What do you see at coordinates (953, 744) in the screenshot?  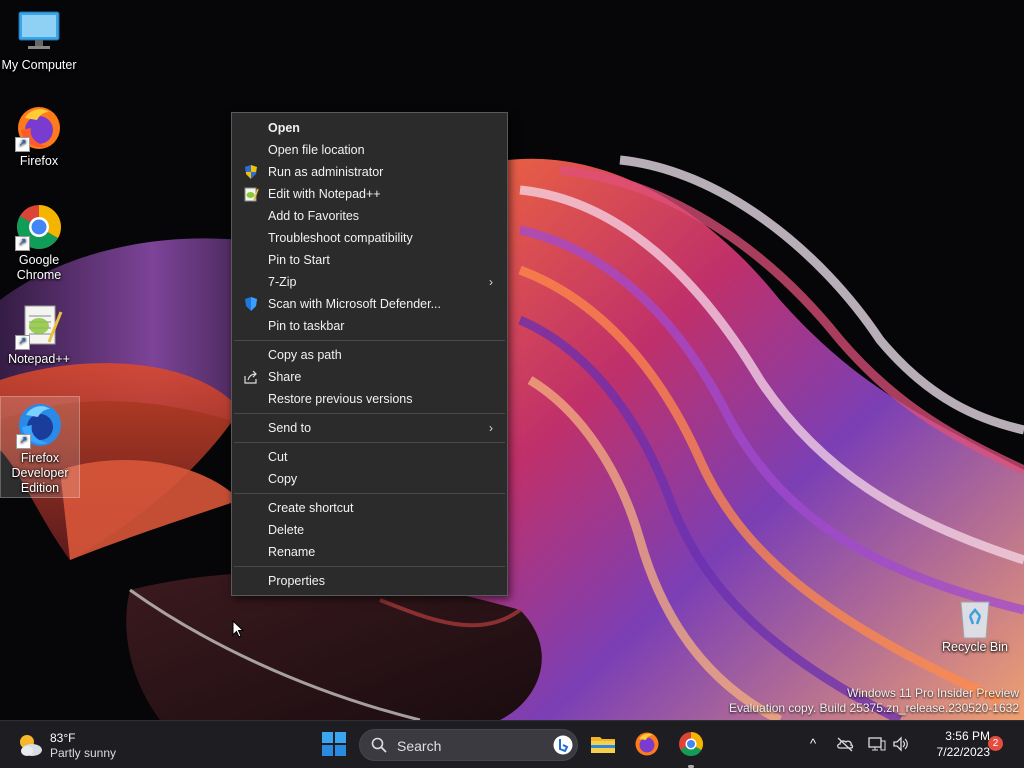 I see `taskbar-clock: 3:56 PM 7/22/2023` at bounding box center [953, 744].